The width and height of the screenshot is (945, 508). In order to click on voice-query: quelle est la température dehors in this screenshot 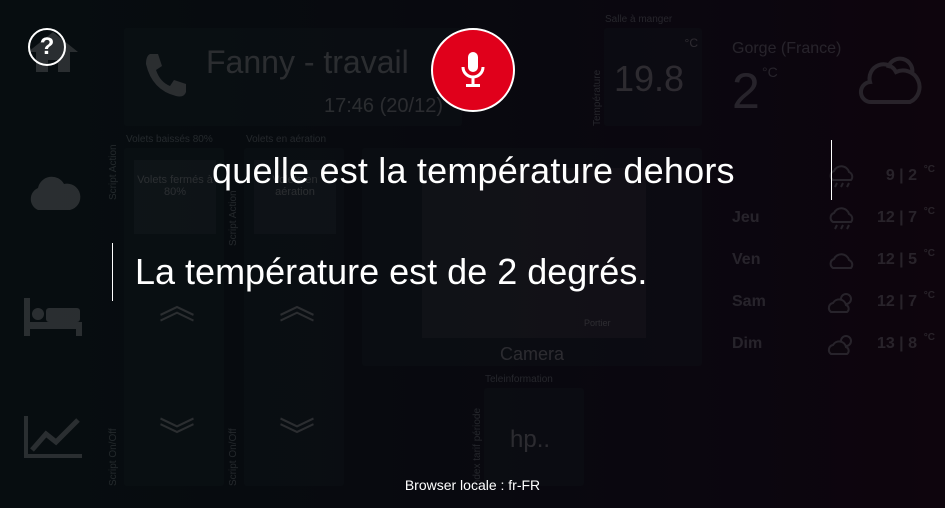, I will do `click(473, 170)`.